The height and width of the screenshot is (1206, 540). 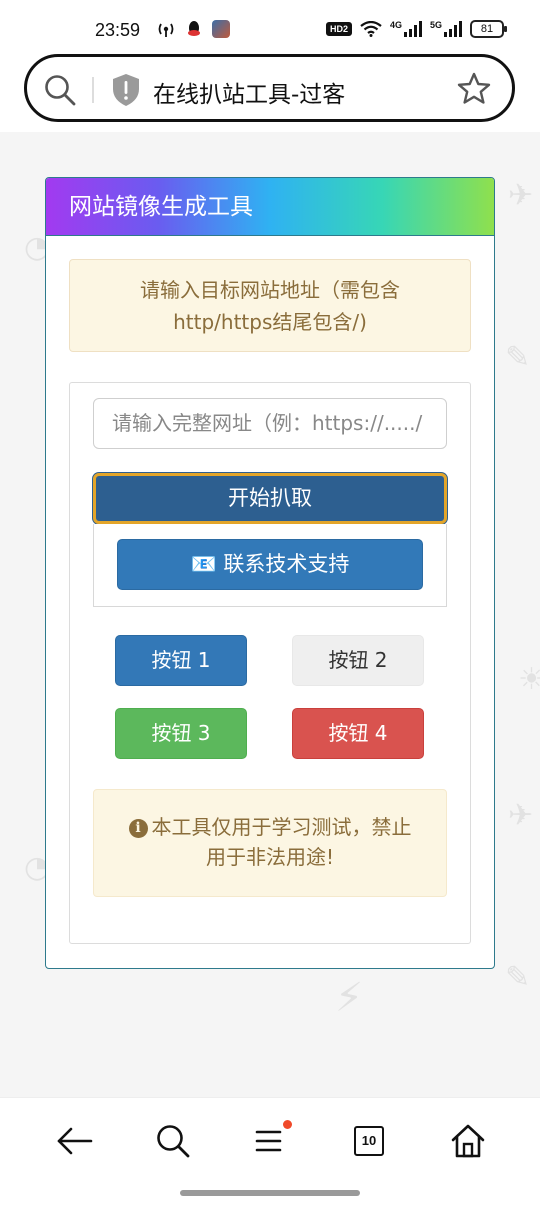 What do you see at coordinates (281, 827) in the screenshot?
I see `warning-text-1: 本工具仅用于学习测试，禁止` at bounding box center [281, 827].